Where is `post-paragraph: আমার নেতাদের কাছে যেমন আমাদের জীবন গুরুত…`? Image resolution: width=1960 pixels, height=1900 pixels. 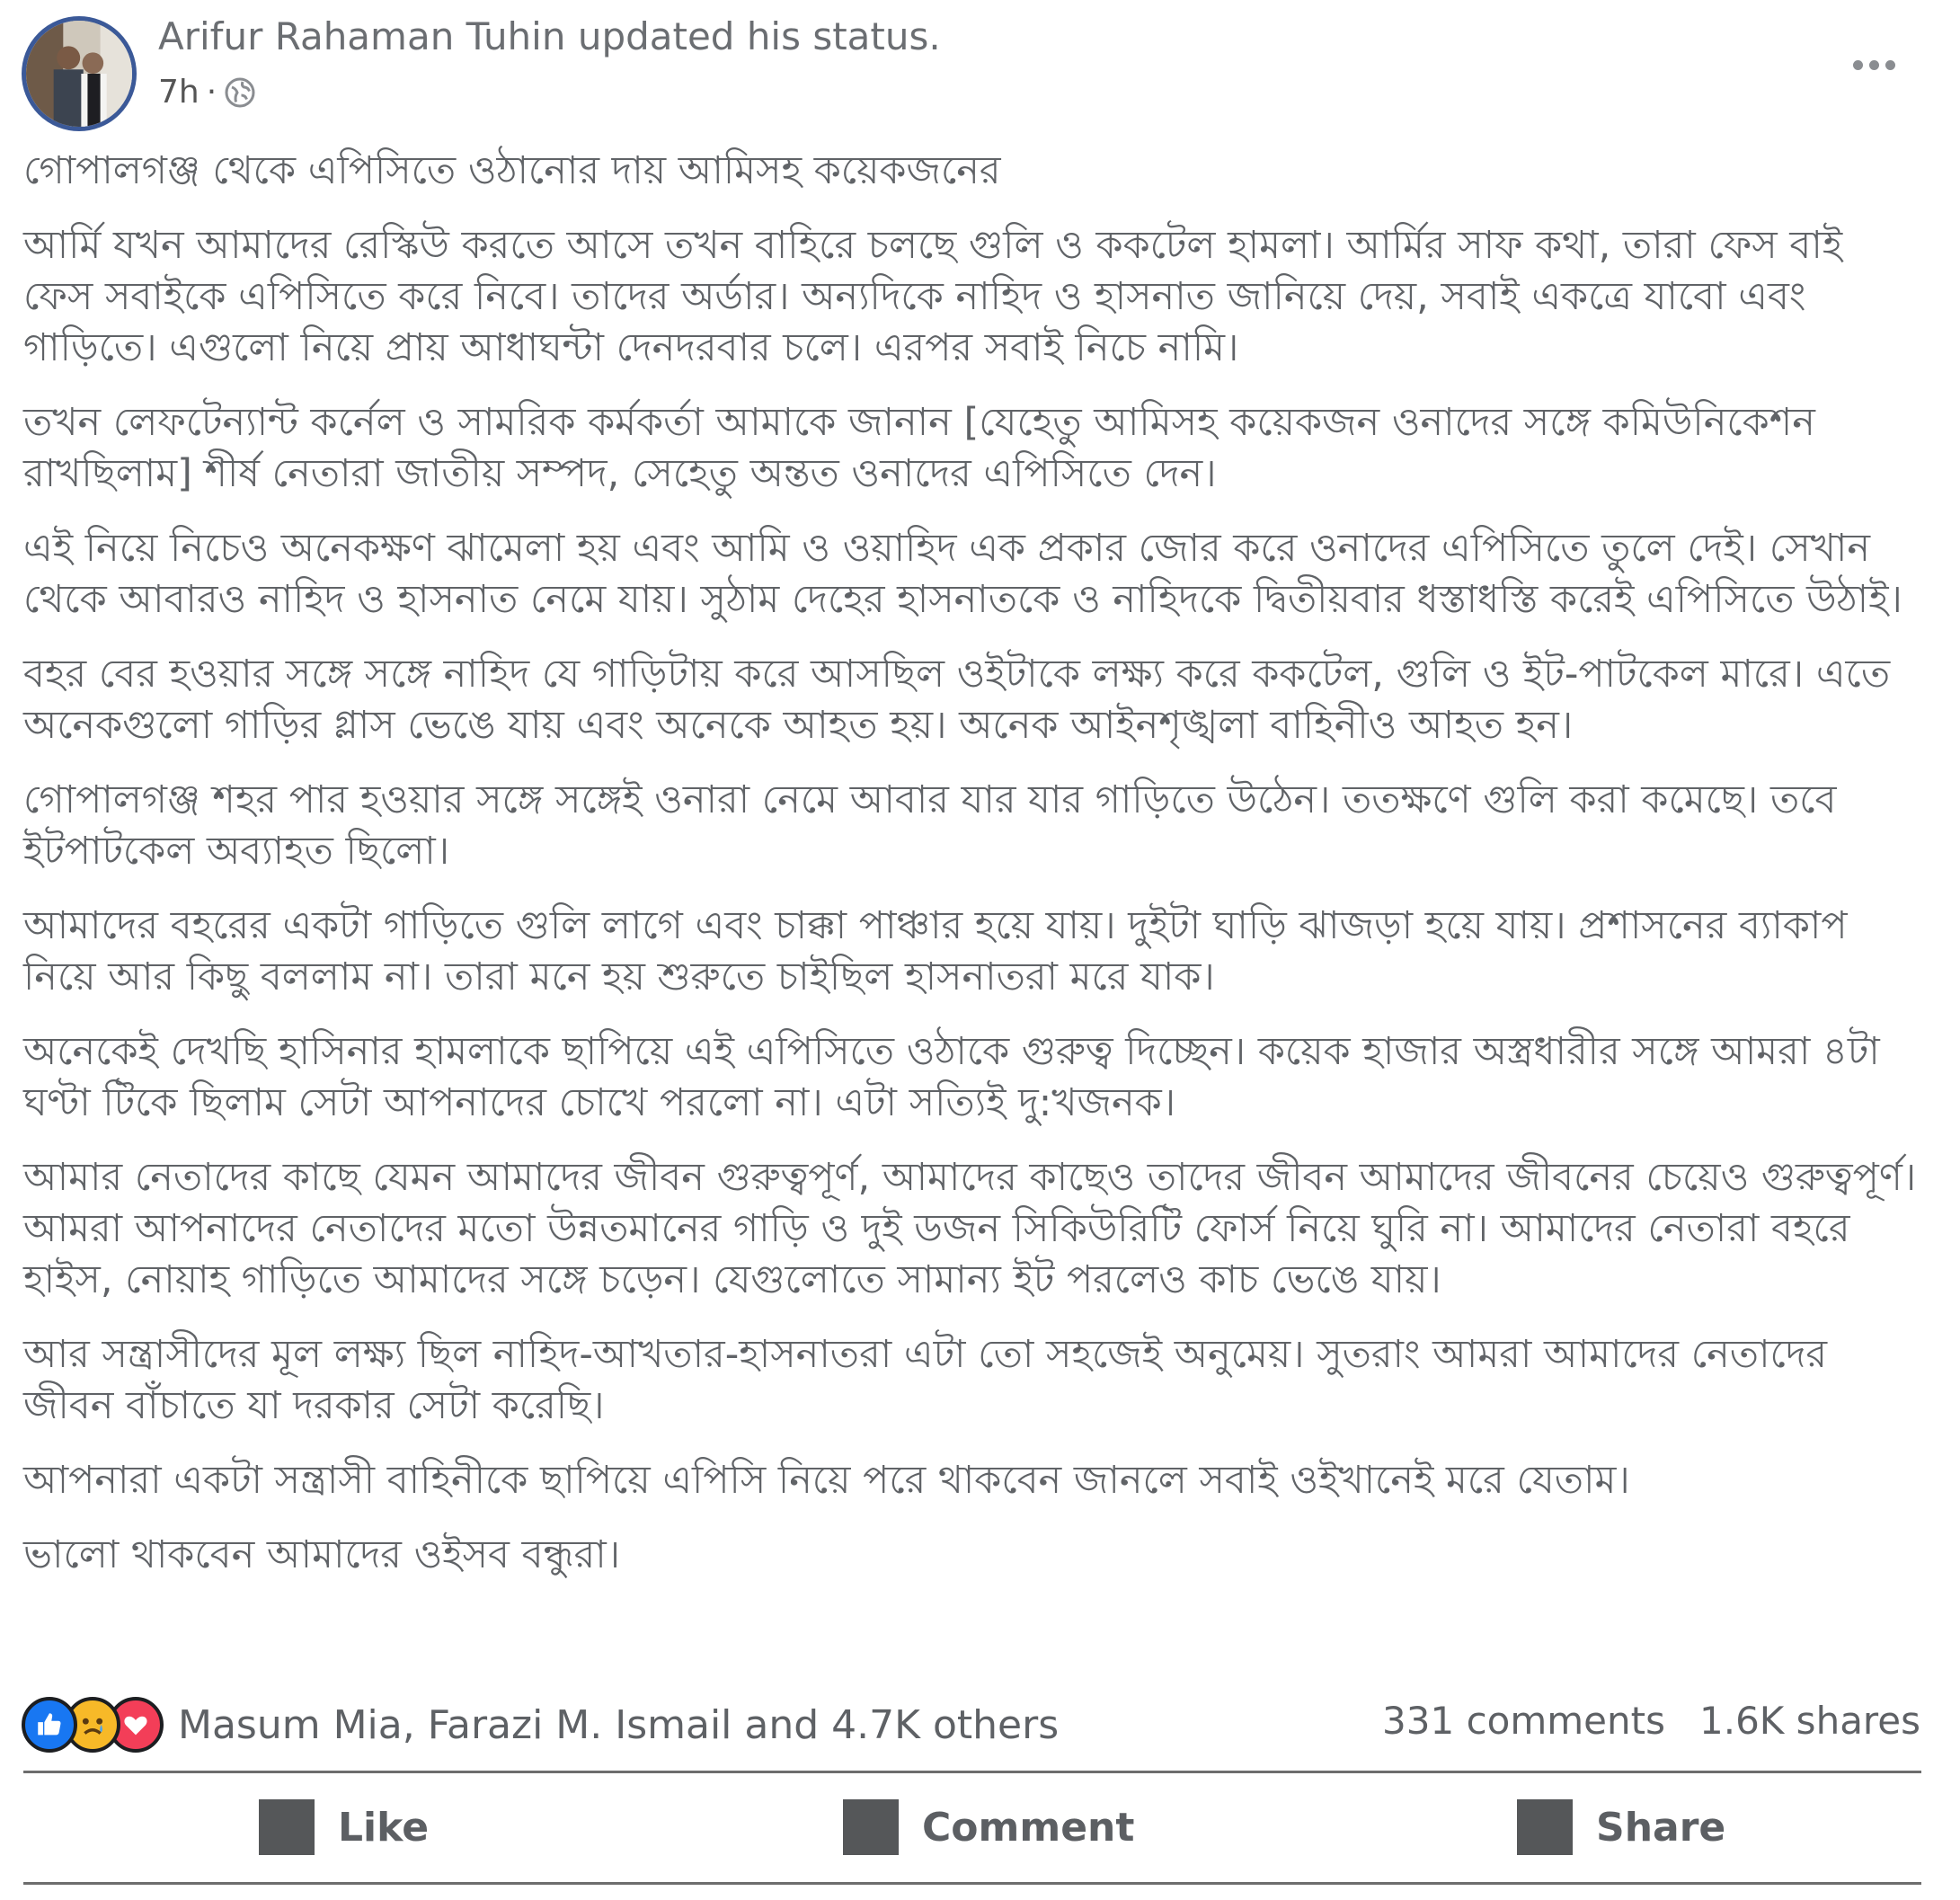 post-paragraph: আমার নেতাদের কাছে যেমন আমাদের জীবন গুরুত… is located at coordinates (970, 1228).